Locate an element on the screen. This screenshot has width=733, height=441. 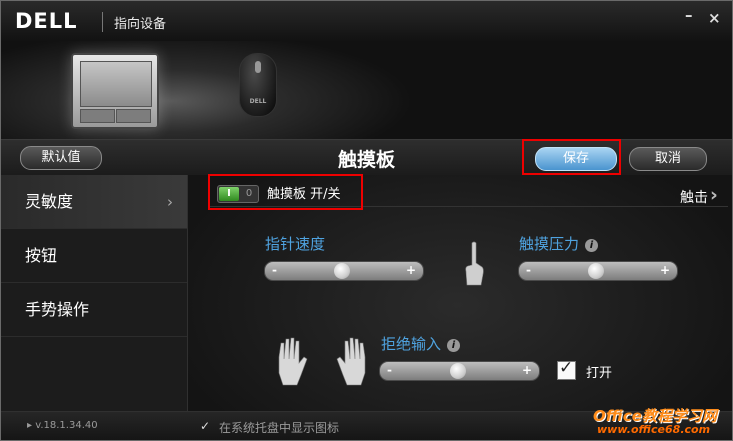
default-button: 默认值 is located at coordinates (61, 158).